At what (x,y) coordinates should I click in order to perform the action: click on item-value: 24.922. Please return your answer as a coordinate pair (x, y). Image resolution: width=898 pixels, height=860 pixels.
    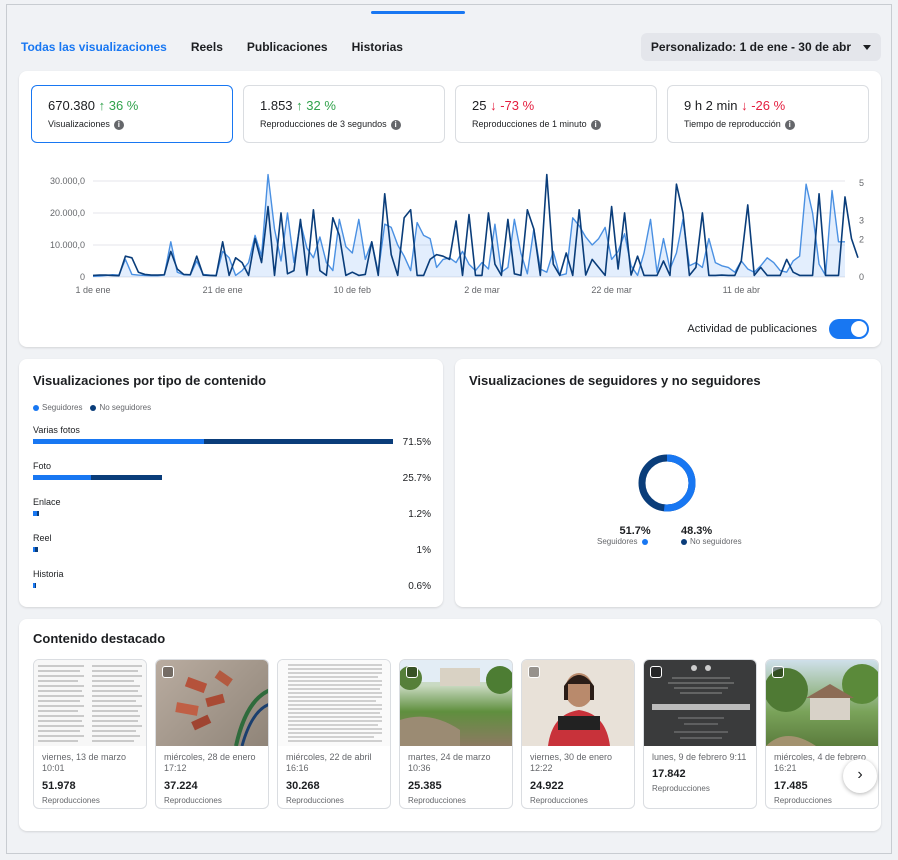
    Looking at the image, I should click on (547, 786).